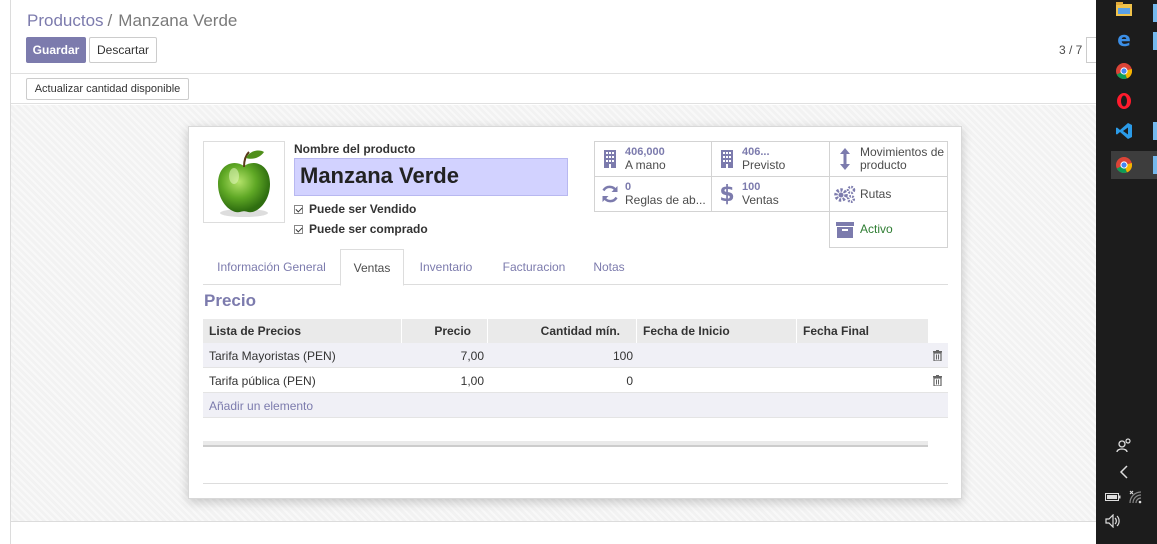 Image resolution: width=1157 pixels, height=544 pixels. I want to click on windows-taskbar: e, so click(1126, 272).